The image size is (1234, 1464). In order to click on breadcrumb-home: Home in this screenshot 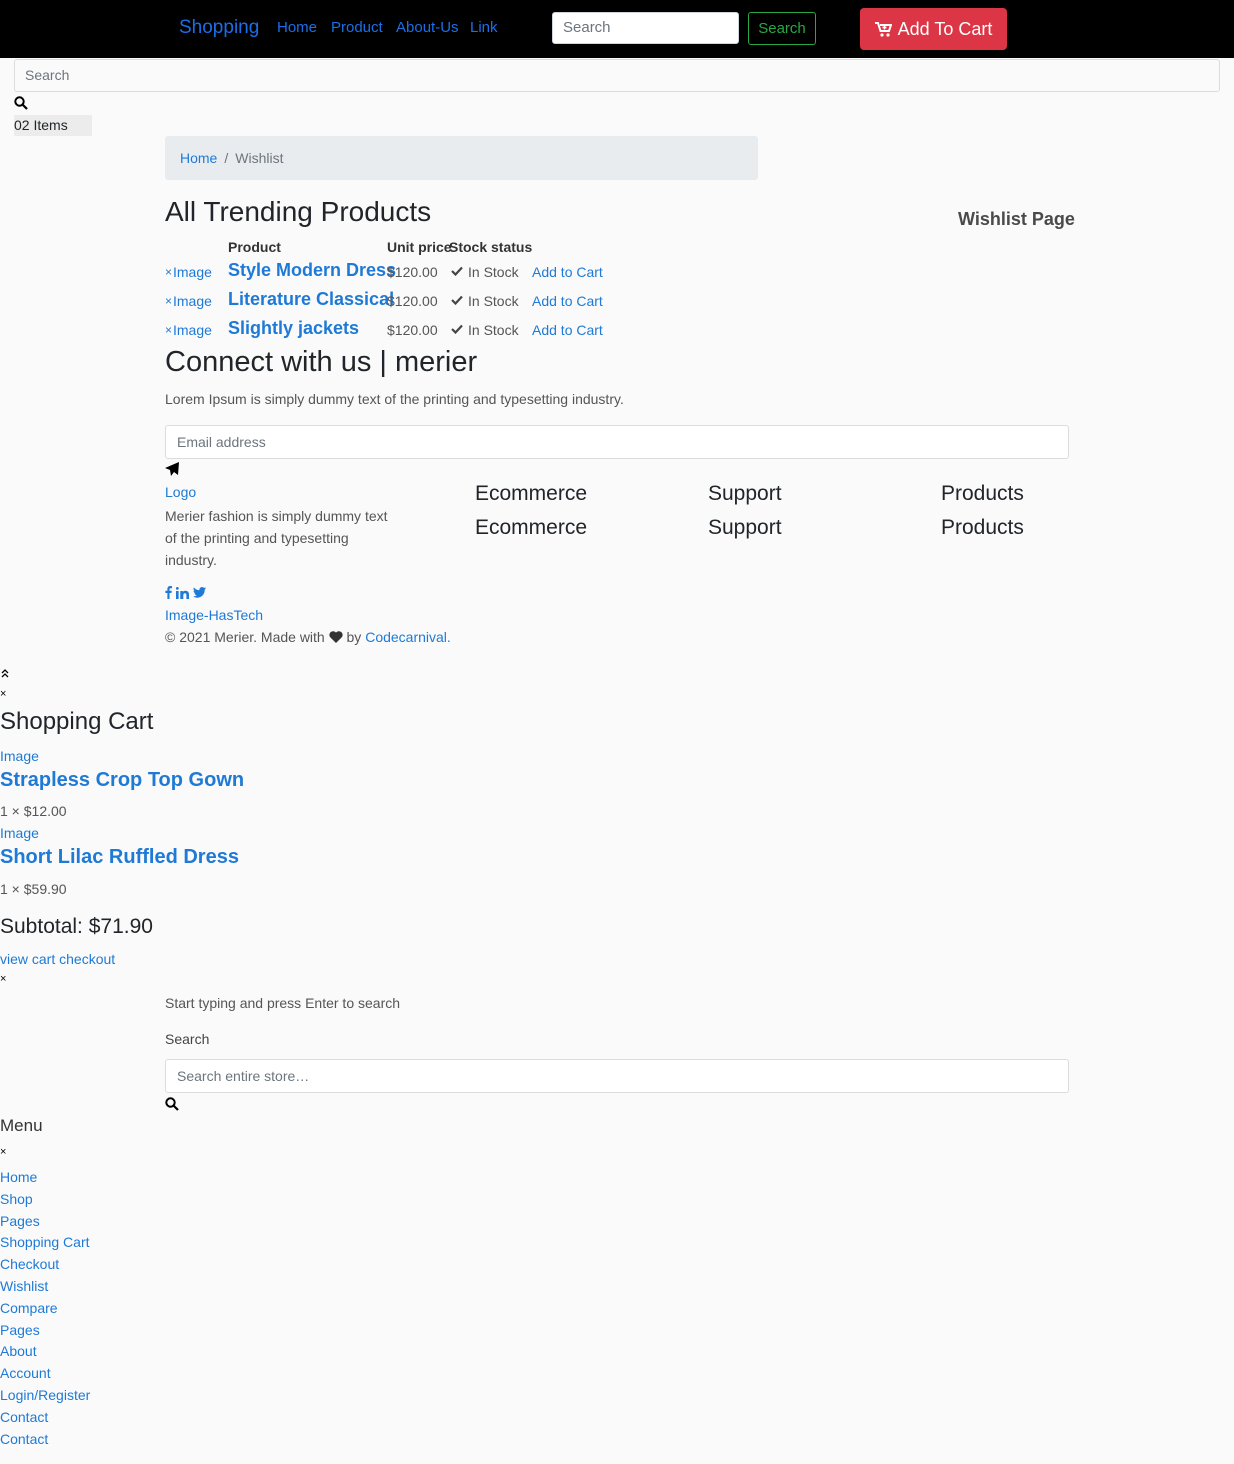, I will do `click(198, 158)`.